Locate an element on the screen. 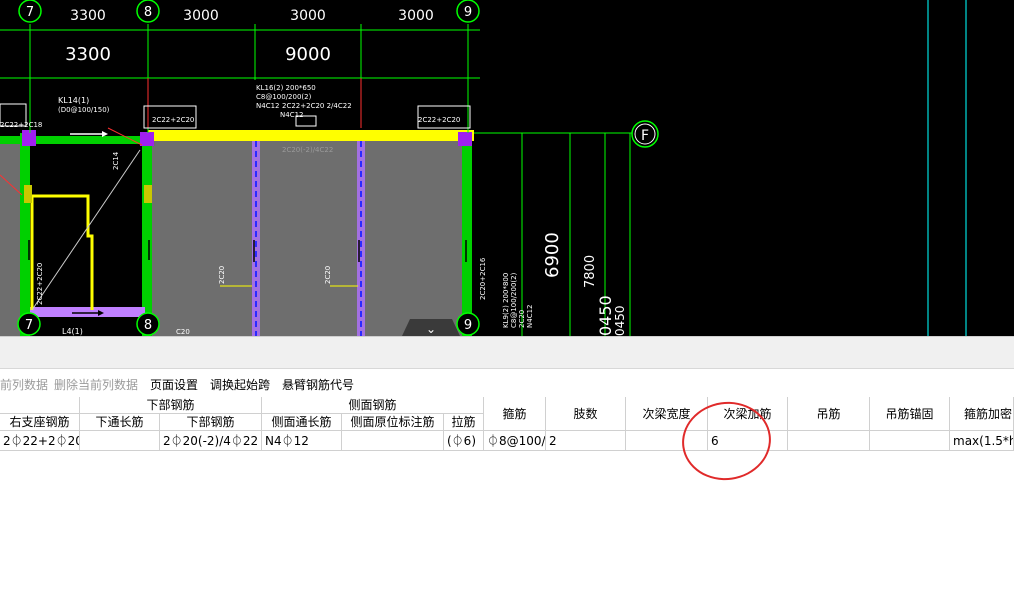  axis-label: F is located at coordinates (645, 136).